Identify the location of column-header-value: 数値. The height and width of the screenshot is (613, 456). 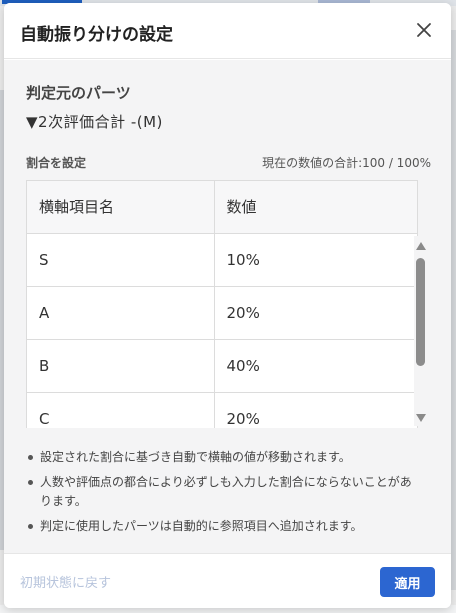
(315, 207).